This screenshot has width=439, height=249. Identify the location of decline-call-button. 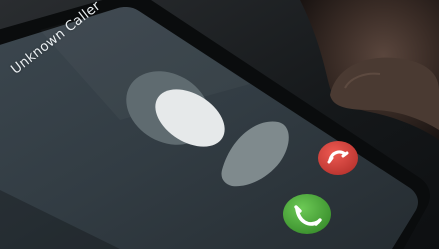
(338, 158).